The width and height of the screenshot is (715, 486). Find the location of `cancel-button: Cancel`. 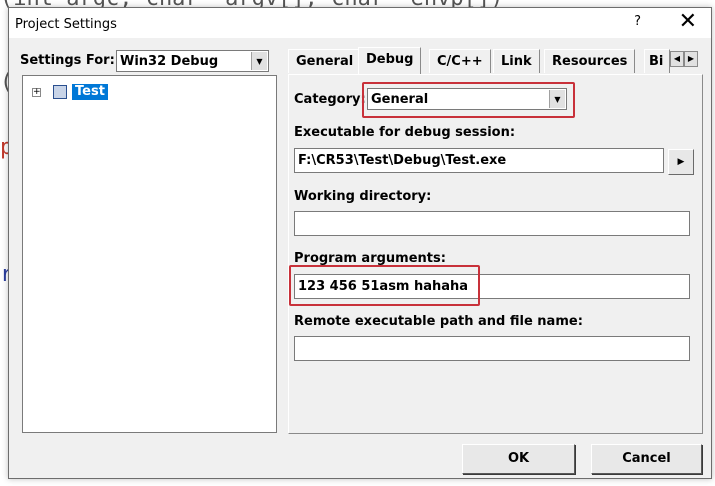

cancel-button: Cancel is located at coordinates (646, 459).